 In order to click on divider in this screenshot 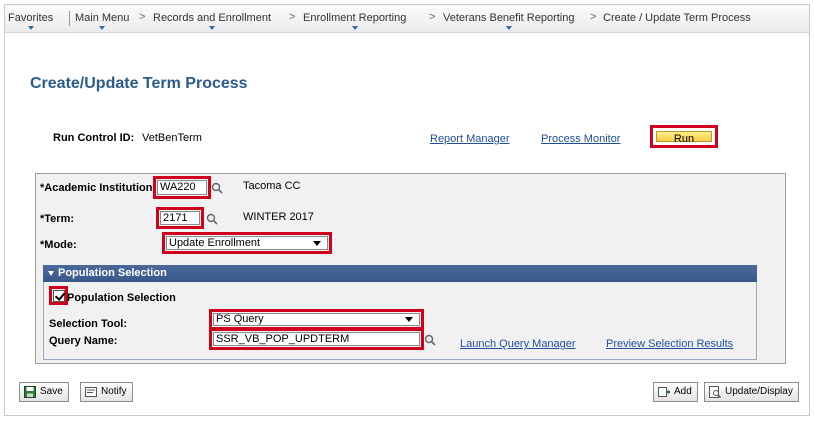, I will do `click(69, 18)`.